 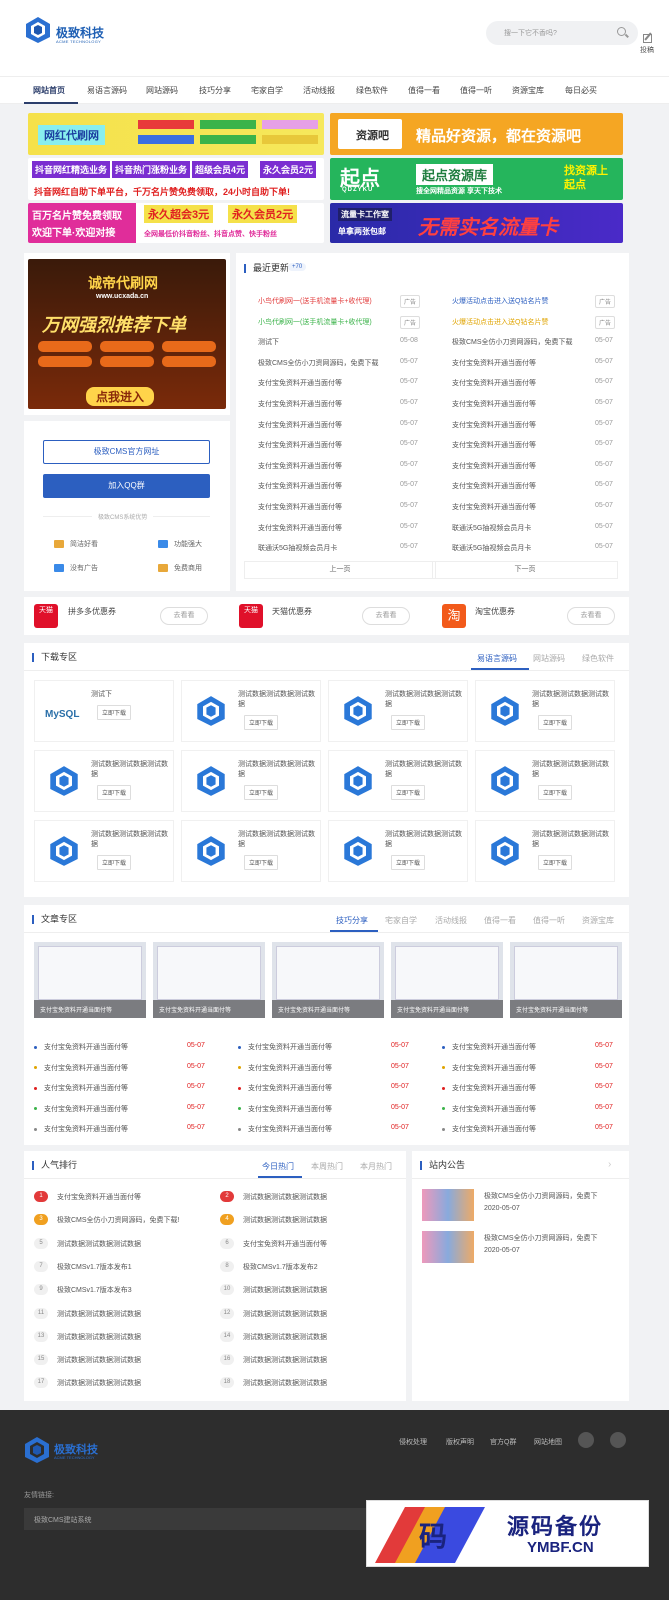 What do you see at coordinates (372, 90) in the screenshot?
I see `nav-item: 绿色软件` at bounding box center [372, 90].